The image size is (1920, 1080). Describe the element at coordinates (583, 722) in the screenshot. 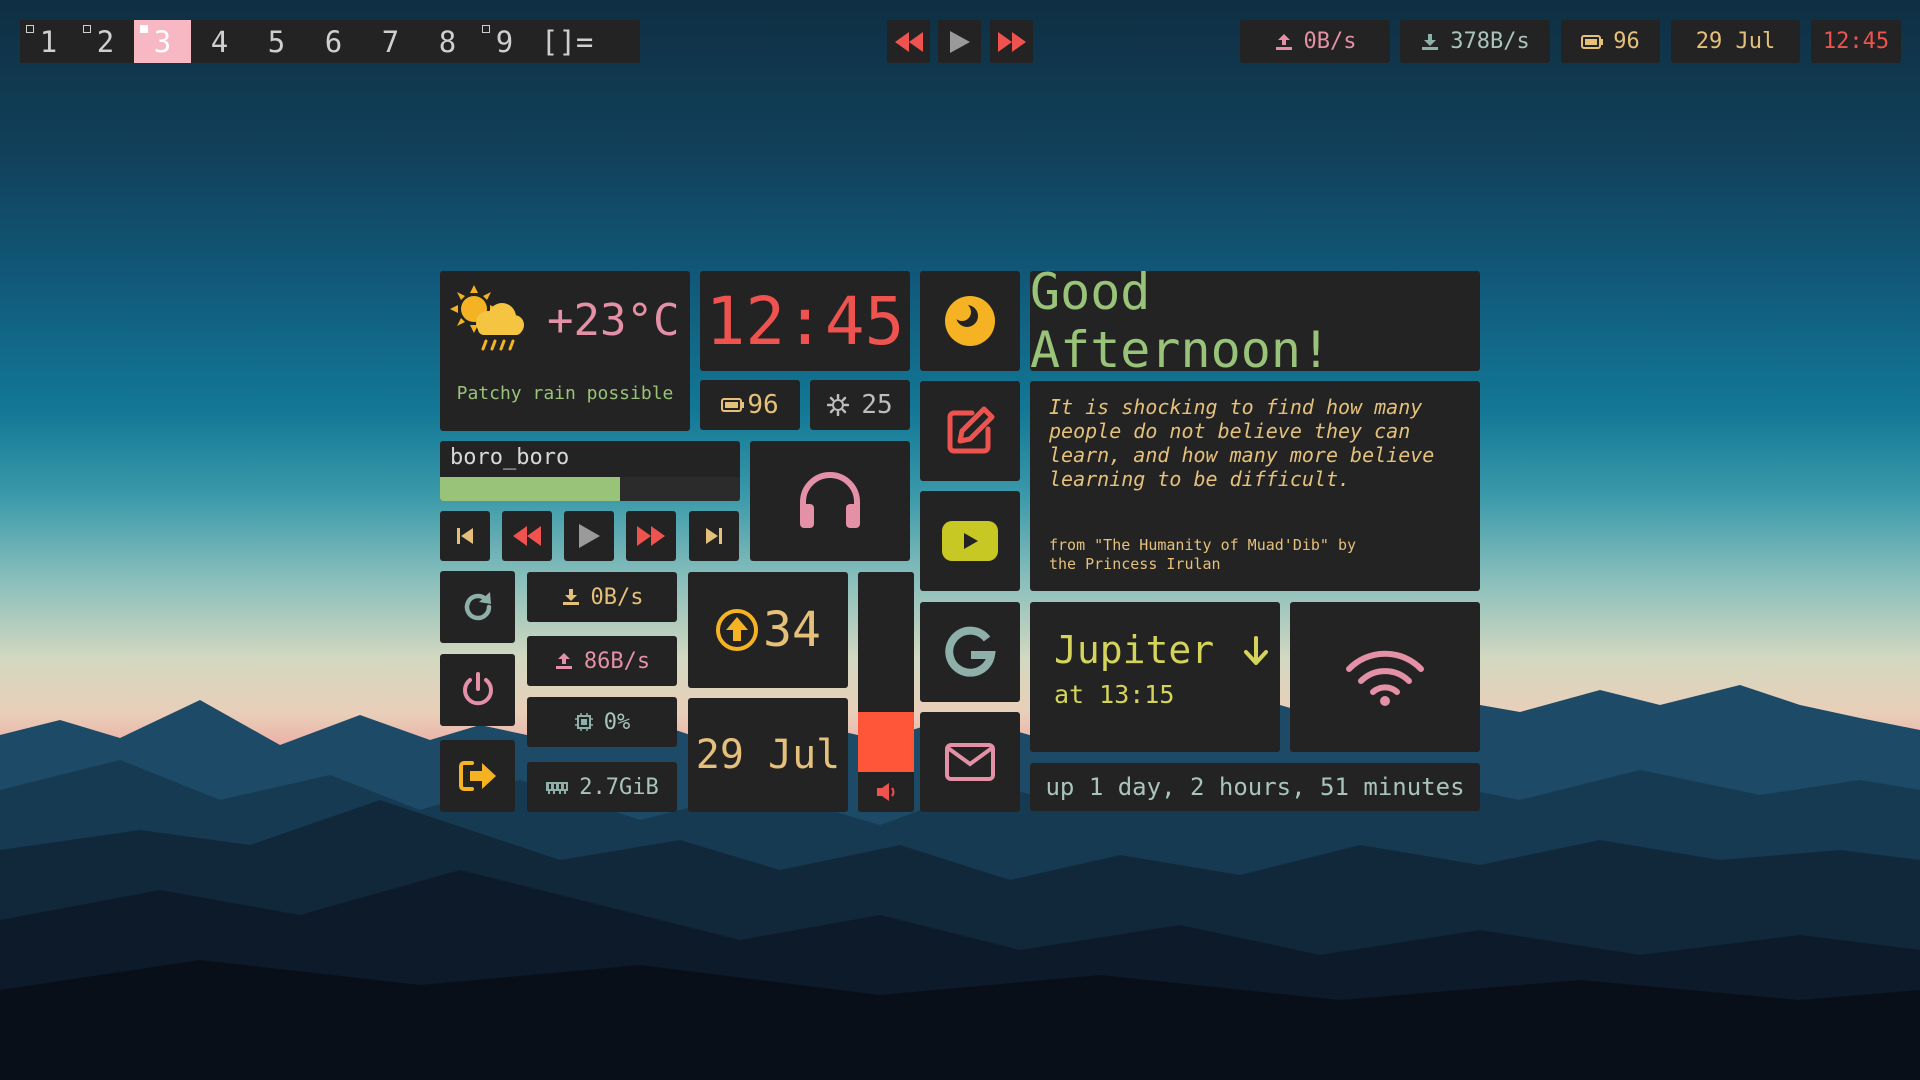

I see `cpu-icon` at that location.